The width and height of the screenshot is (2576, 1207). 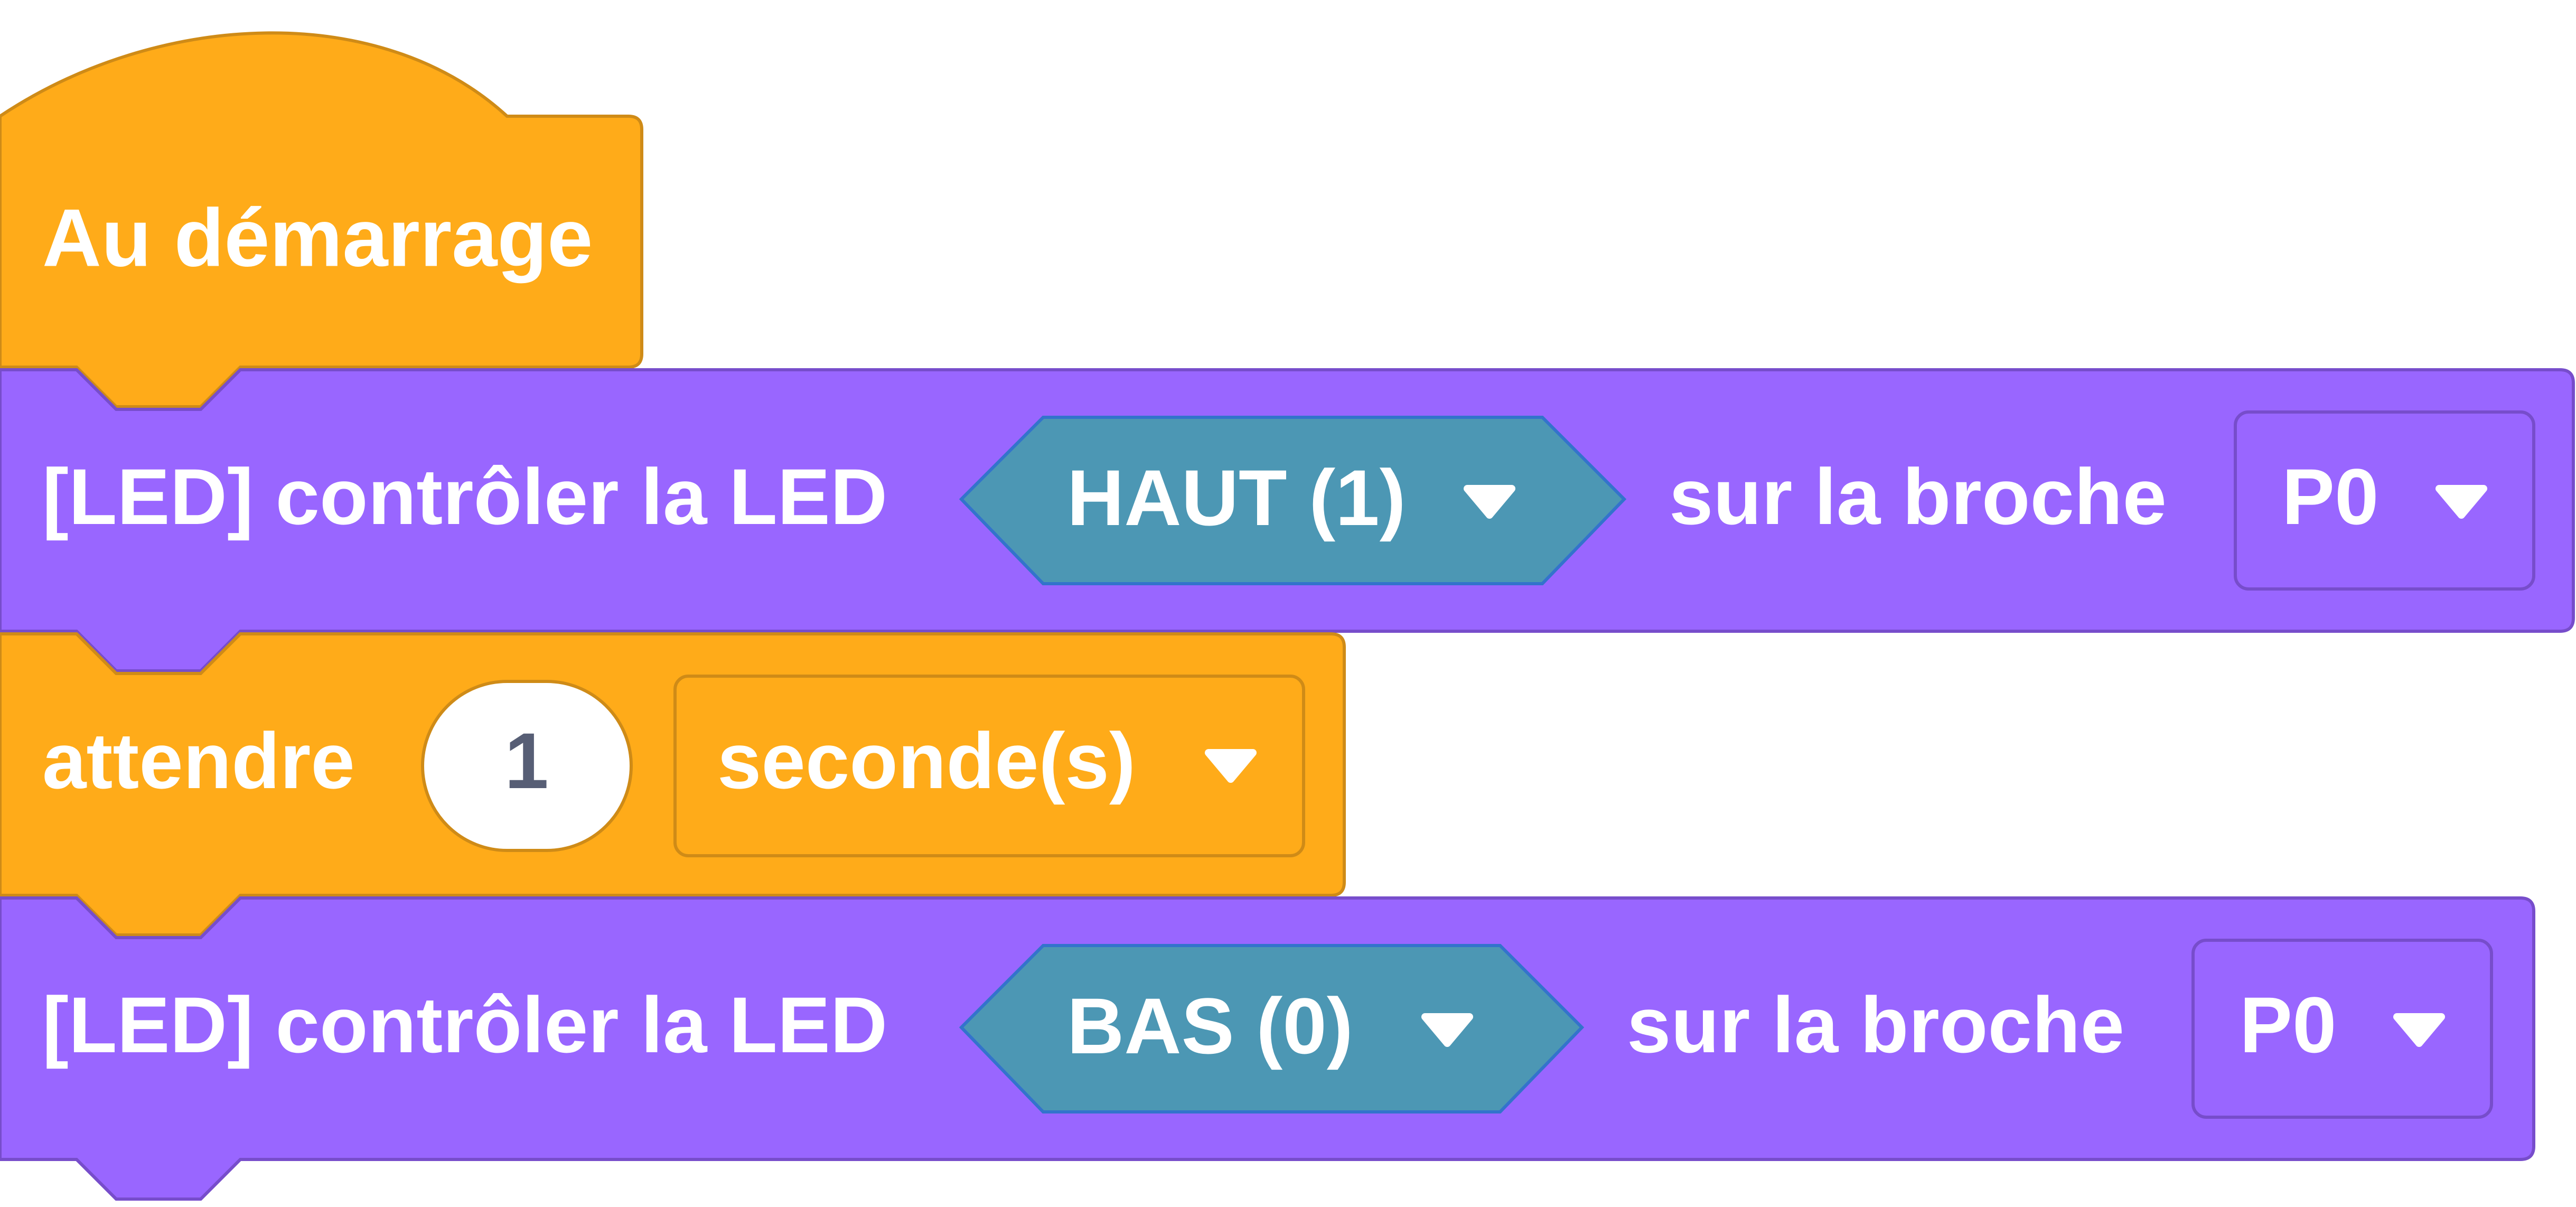 What do you see at coordinates (926, 760) in the screenshot?
I see `time-unit-value: seconde(s)` at bounding box center [926, 760].